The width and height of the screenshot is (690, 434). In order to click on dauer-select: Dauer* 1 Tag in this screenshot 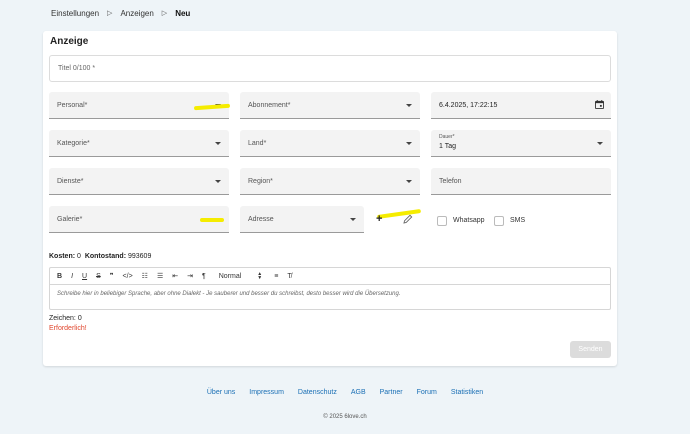, I will do `click(521, 143)`.